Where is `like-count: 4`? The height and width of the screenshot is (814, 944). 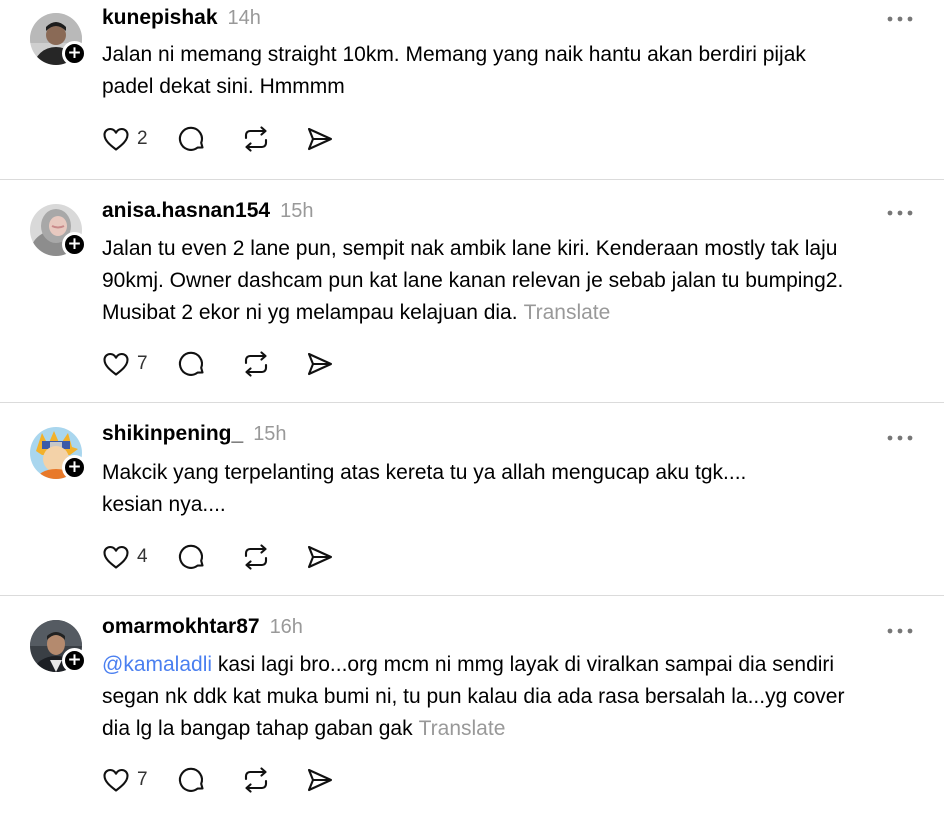
like-count: 4 is located at coordinates (142, 556).